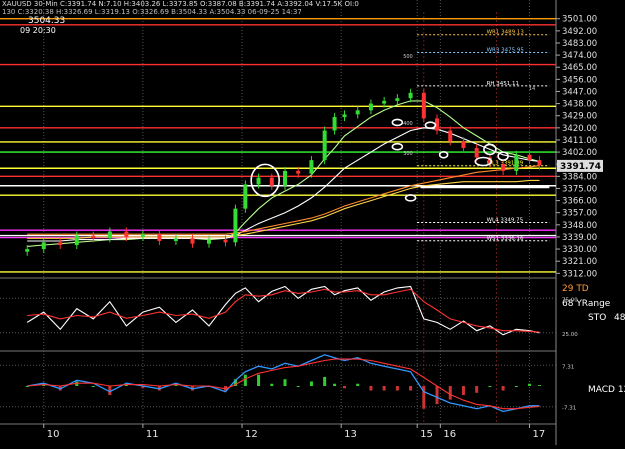 The height and width of the screenshot is (449, 625). Describe the element at coordinates (579, 238) in the screenshot. I see `price-tick-label: 3339.00` at that location.